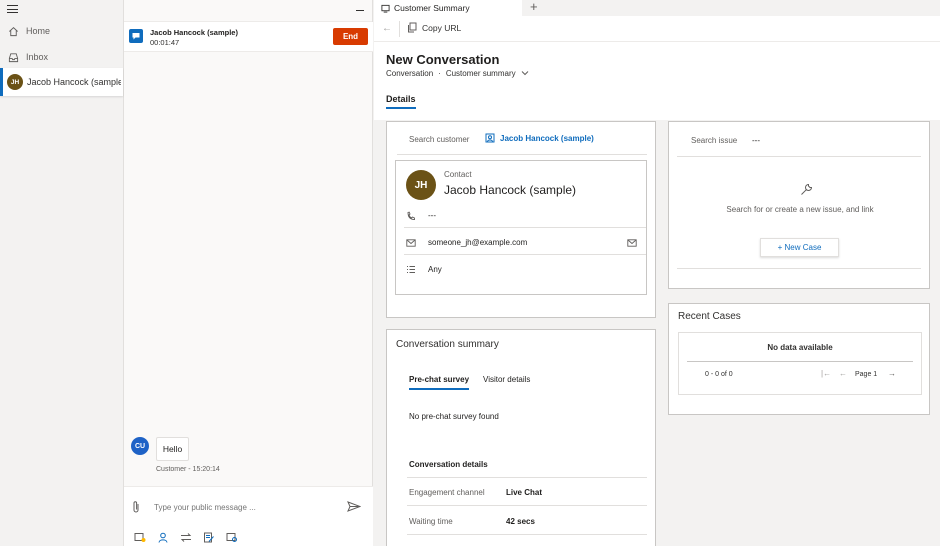 The width and height of the screenshot is (940, 546). Describe the element at coordinates (520, 521) in the screenshot. I see `waiting-time-value: 42 secs` at that location.